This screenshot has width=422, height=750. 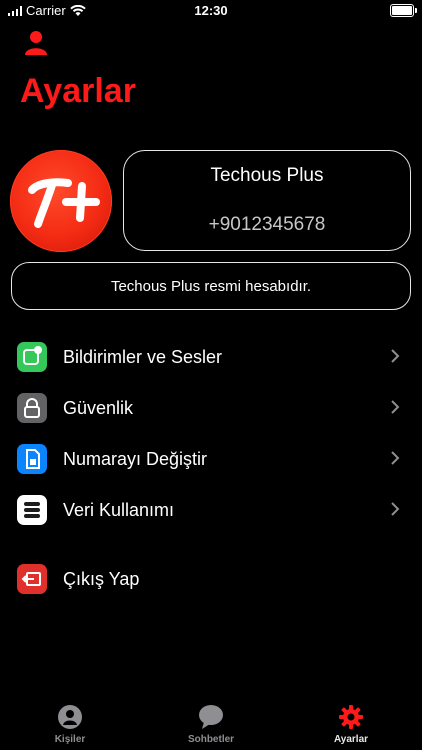 I want to click on tab-chats: Sohbetler, so click(x=211, y=724).